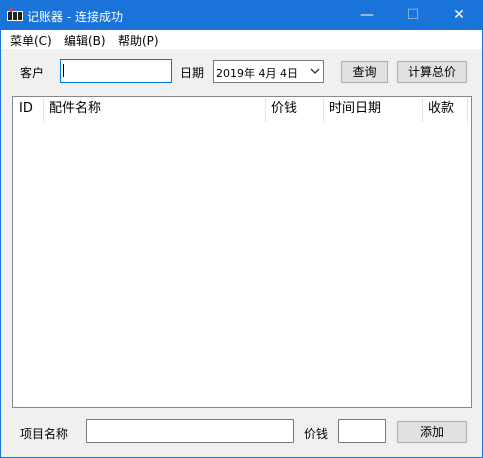 This screenshot has width=483, height=458. Describe the element at coordinates (295, 110) in the screenshot. I see `column-header-price: 价钱` at that location.